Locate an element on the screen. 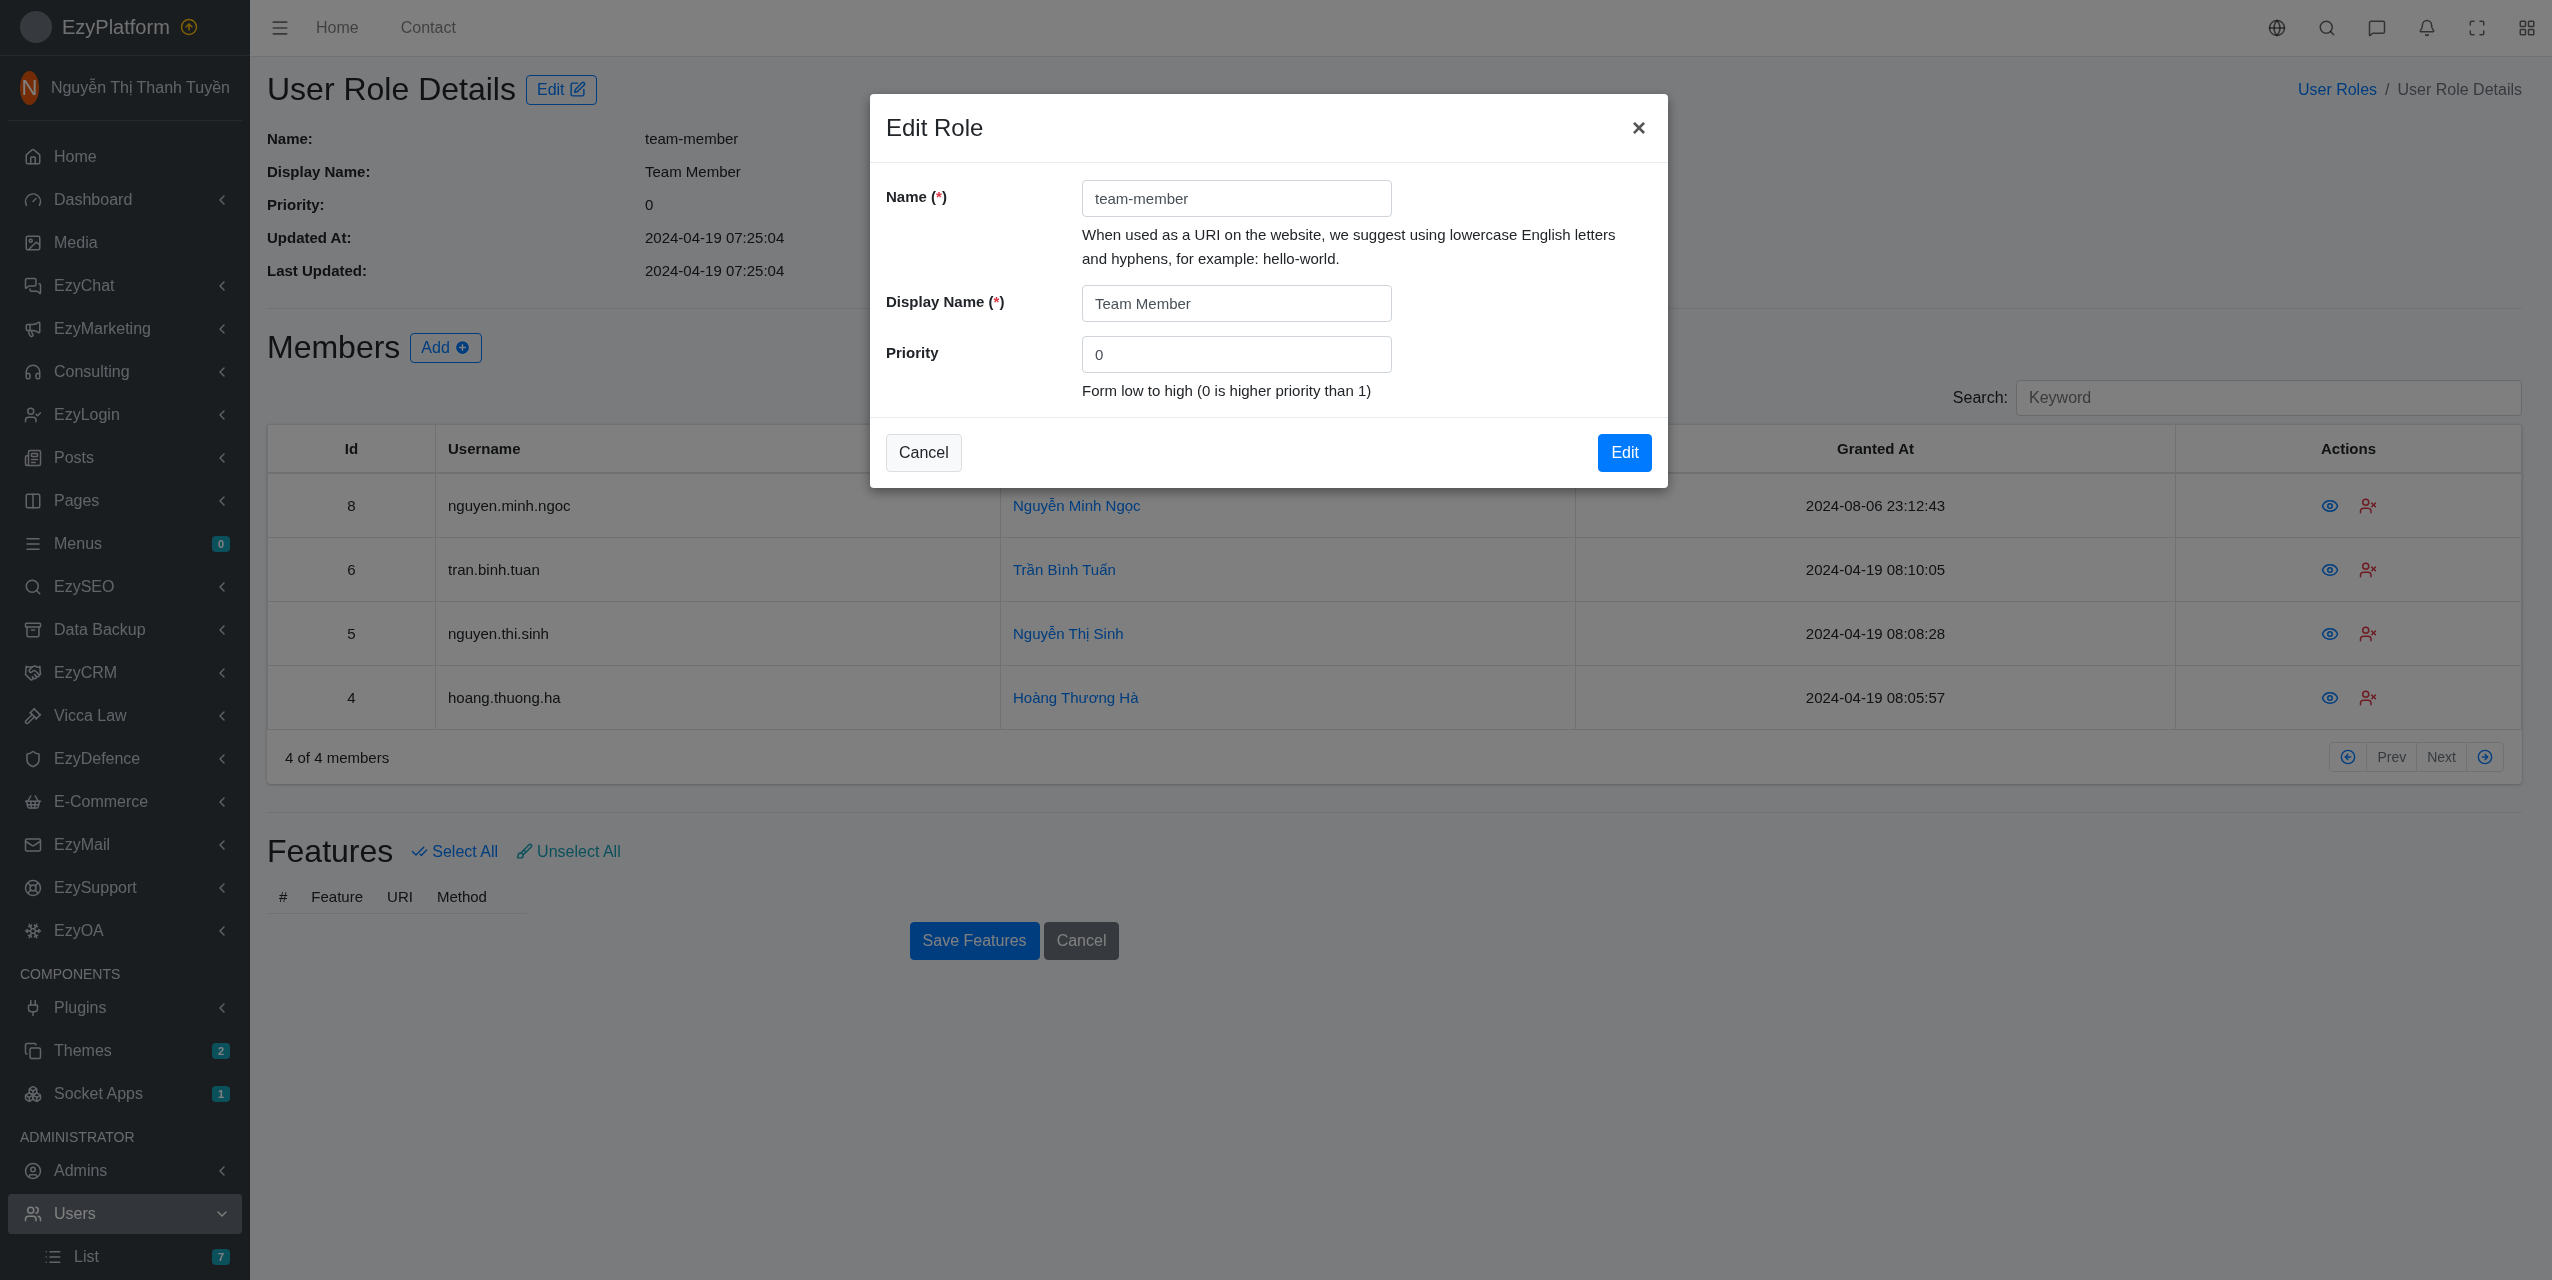 The height and width of the screenshot is (1280, 2552). save-features-button: Save Features is located at coordinates (974, 941).